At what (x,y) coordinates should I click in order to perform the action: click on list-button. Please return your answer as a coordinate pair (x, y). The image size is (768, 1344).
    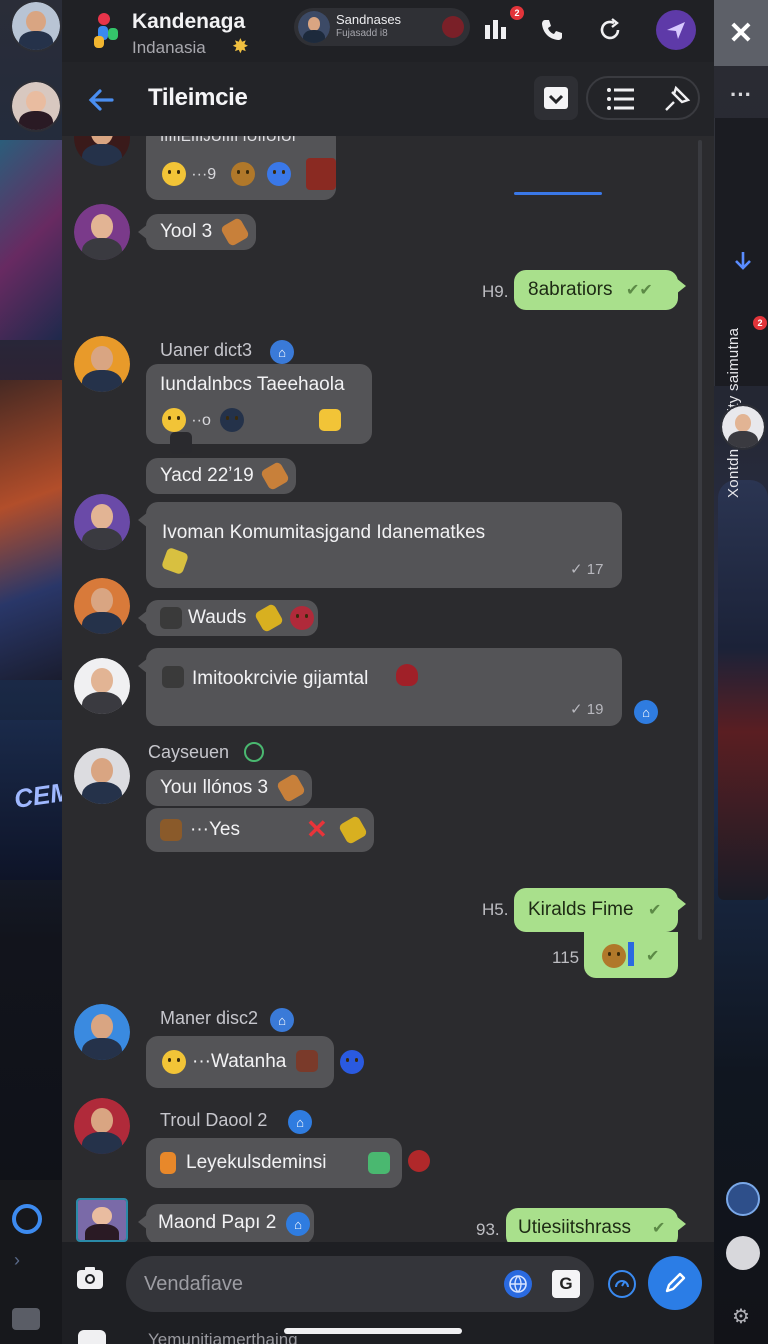
    Looking at the image, I should click on (621, 101).